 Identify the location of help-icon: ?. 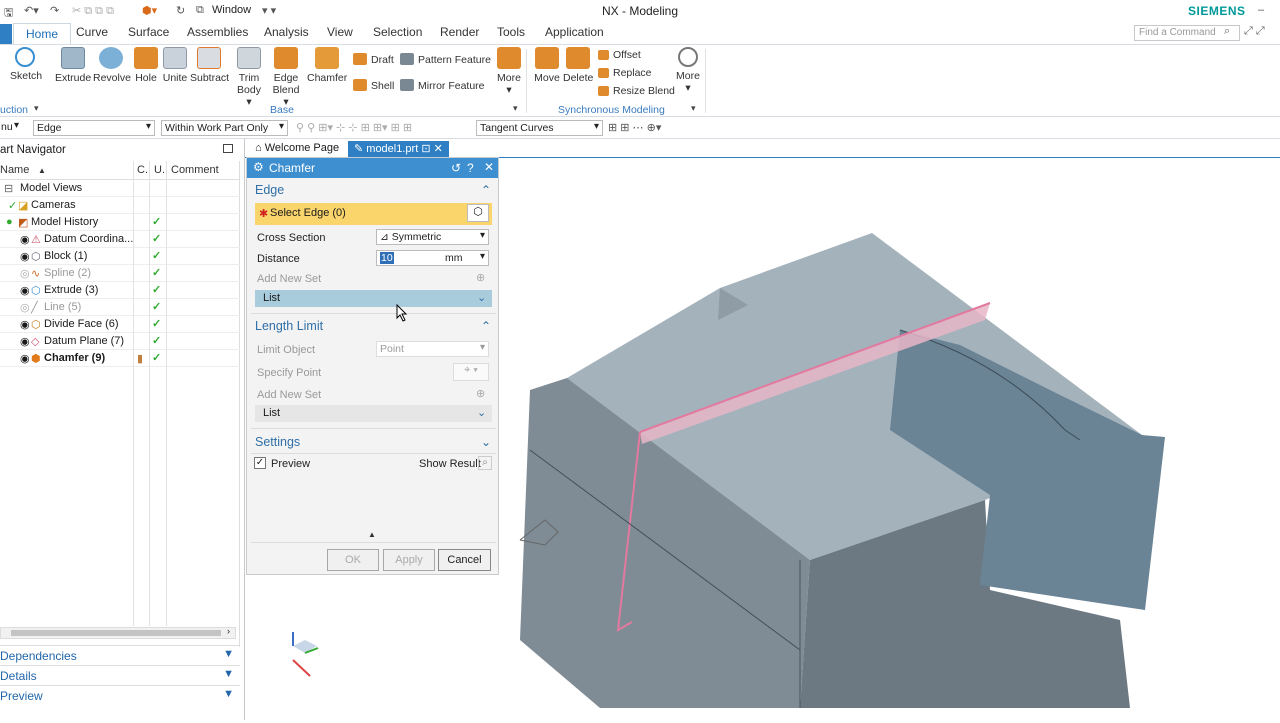
(470, 168).